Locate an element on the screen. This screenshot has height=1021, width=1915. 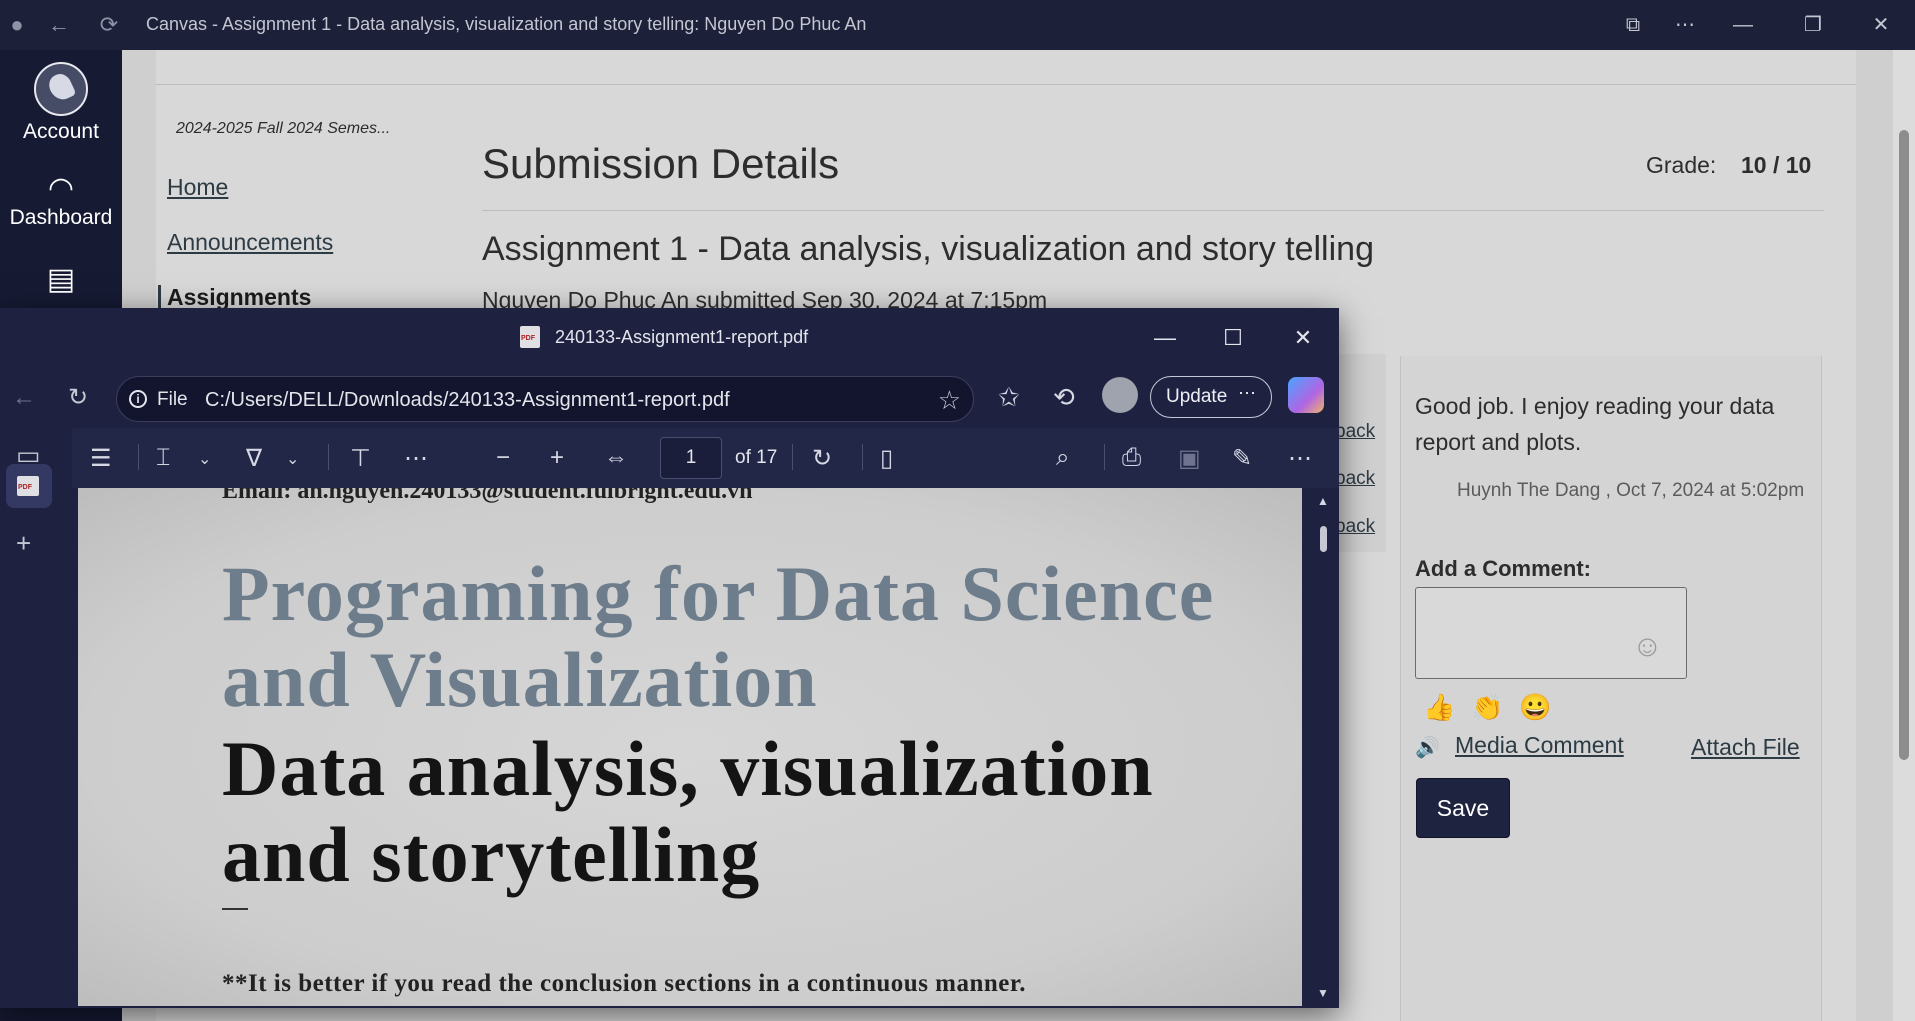
pdf-separator is located at coordinates (235, 909).